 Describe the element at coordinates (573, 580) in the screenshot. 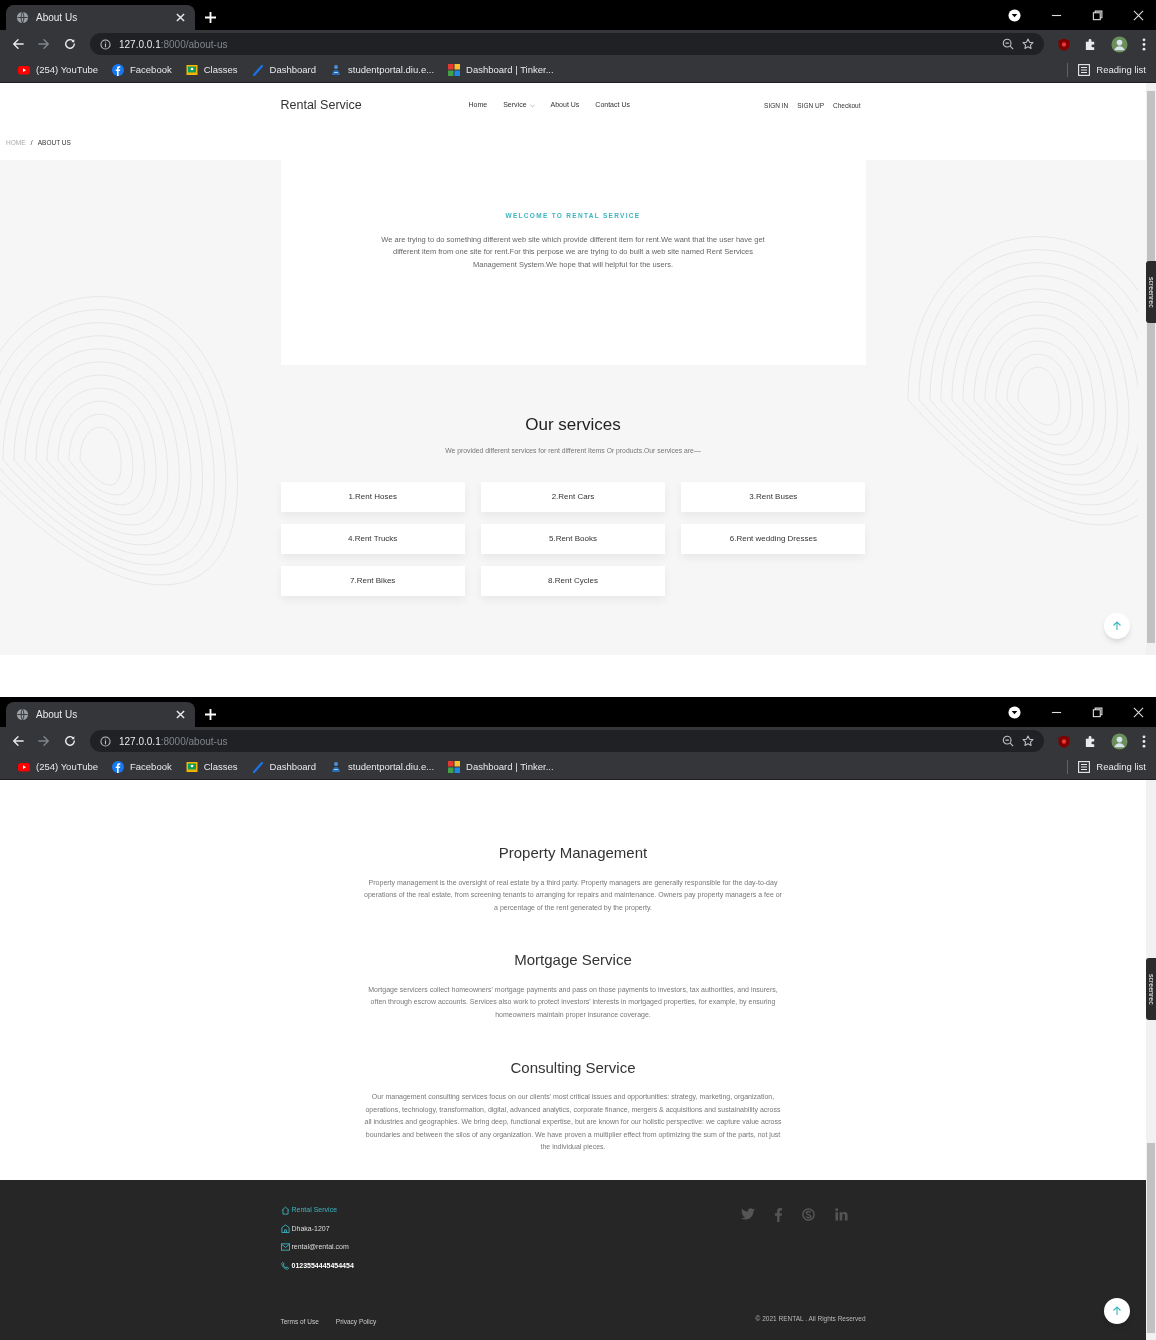

I see `service-card: 8.Rent Cycles` at that location.